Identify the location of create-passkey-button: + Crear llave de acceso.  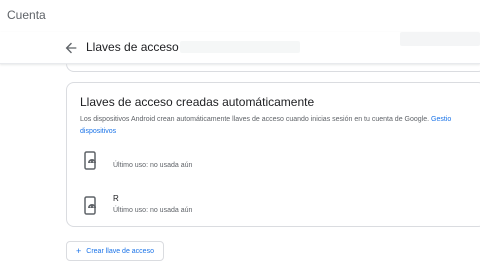
(115, 251).